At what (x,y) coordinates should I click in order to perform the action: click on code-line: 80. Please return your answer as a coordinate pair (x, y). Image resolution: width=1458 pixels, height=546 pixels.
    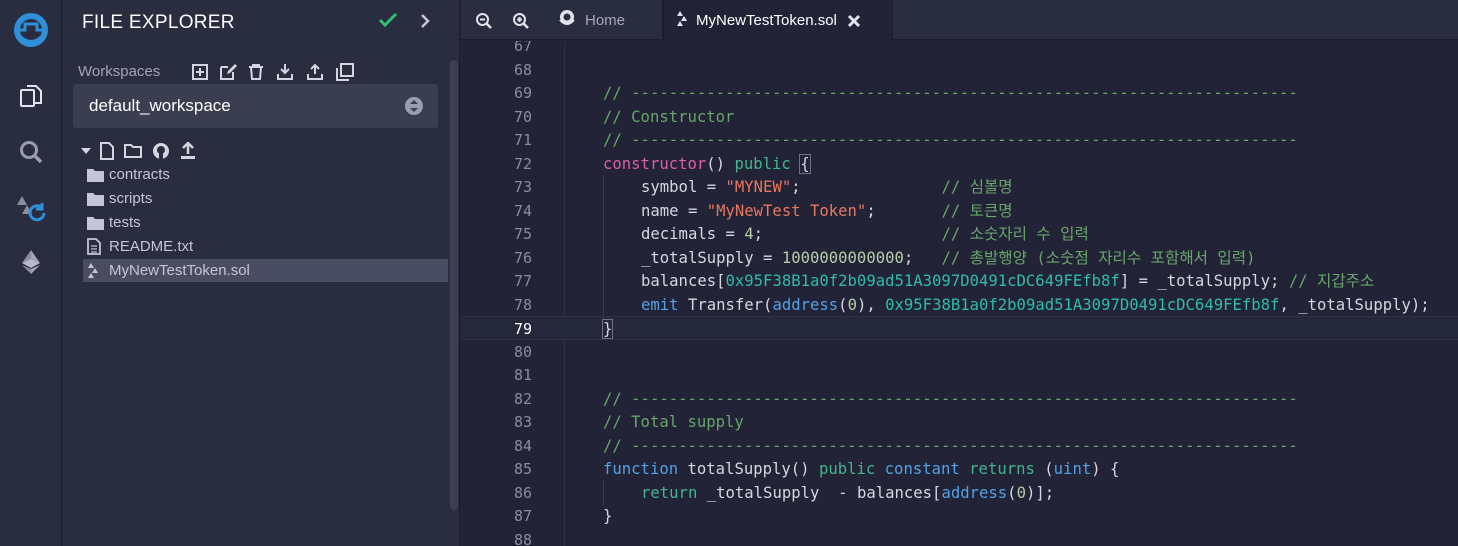
    Looking at the image, I should click on (959, 352).